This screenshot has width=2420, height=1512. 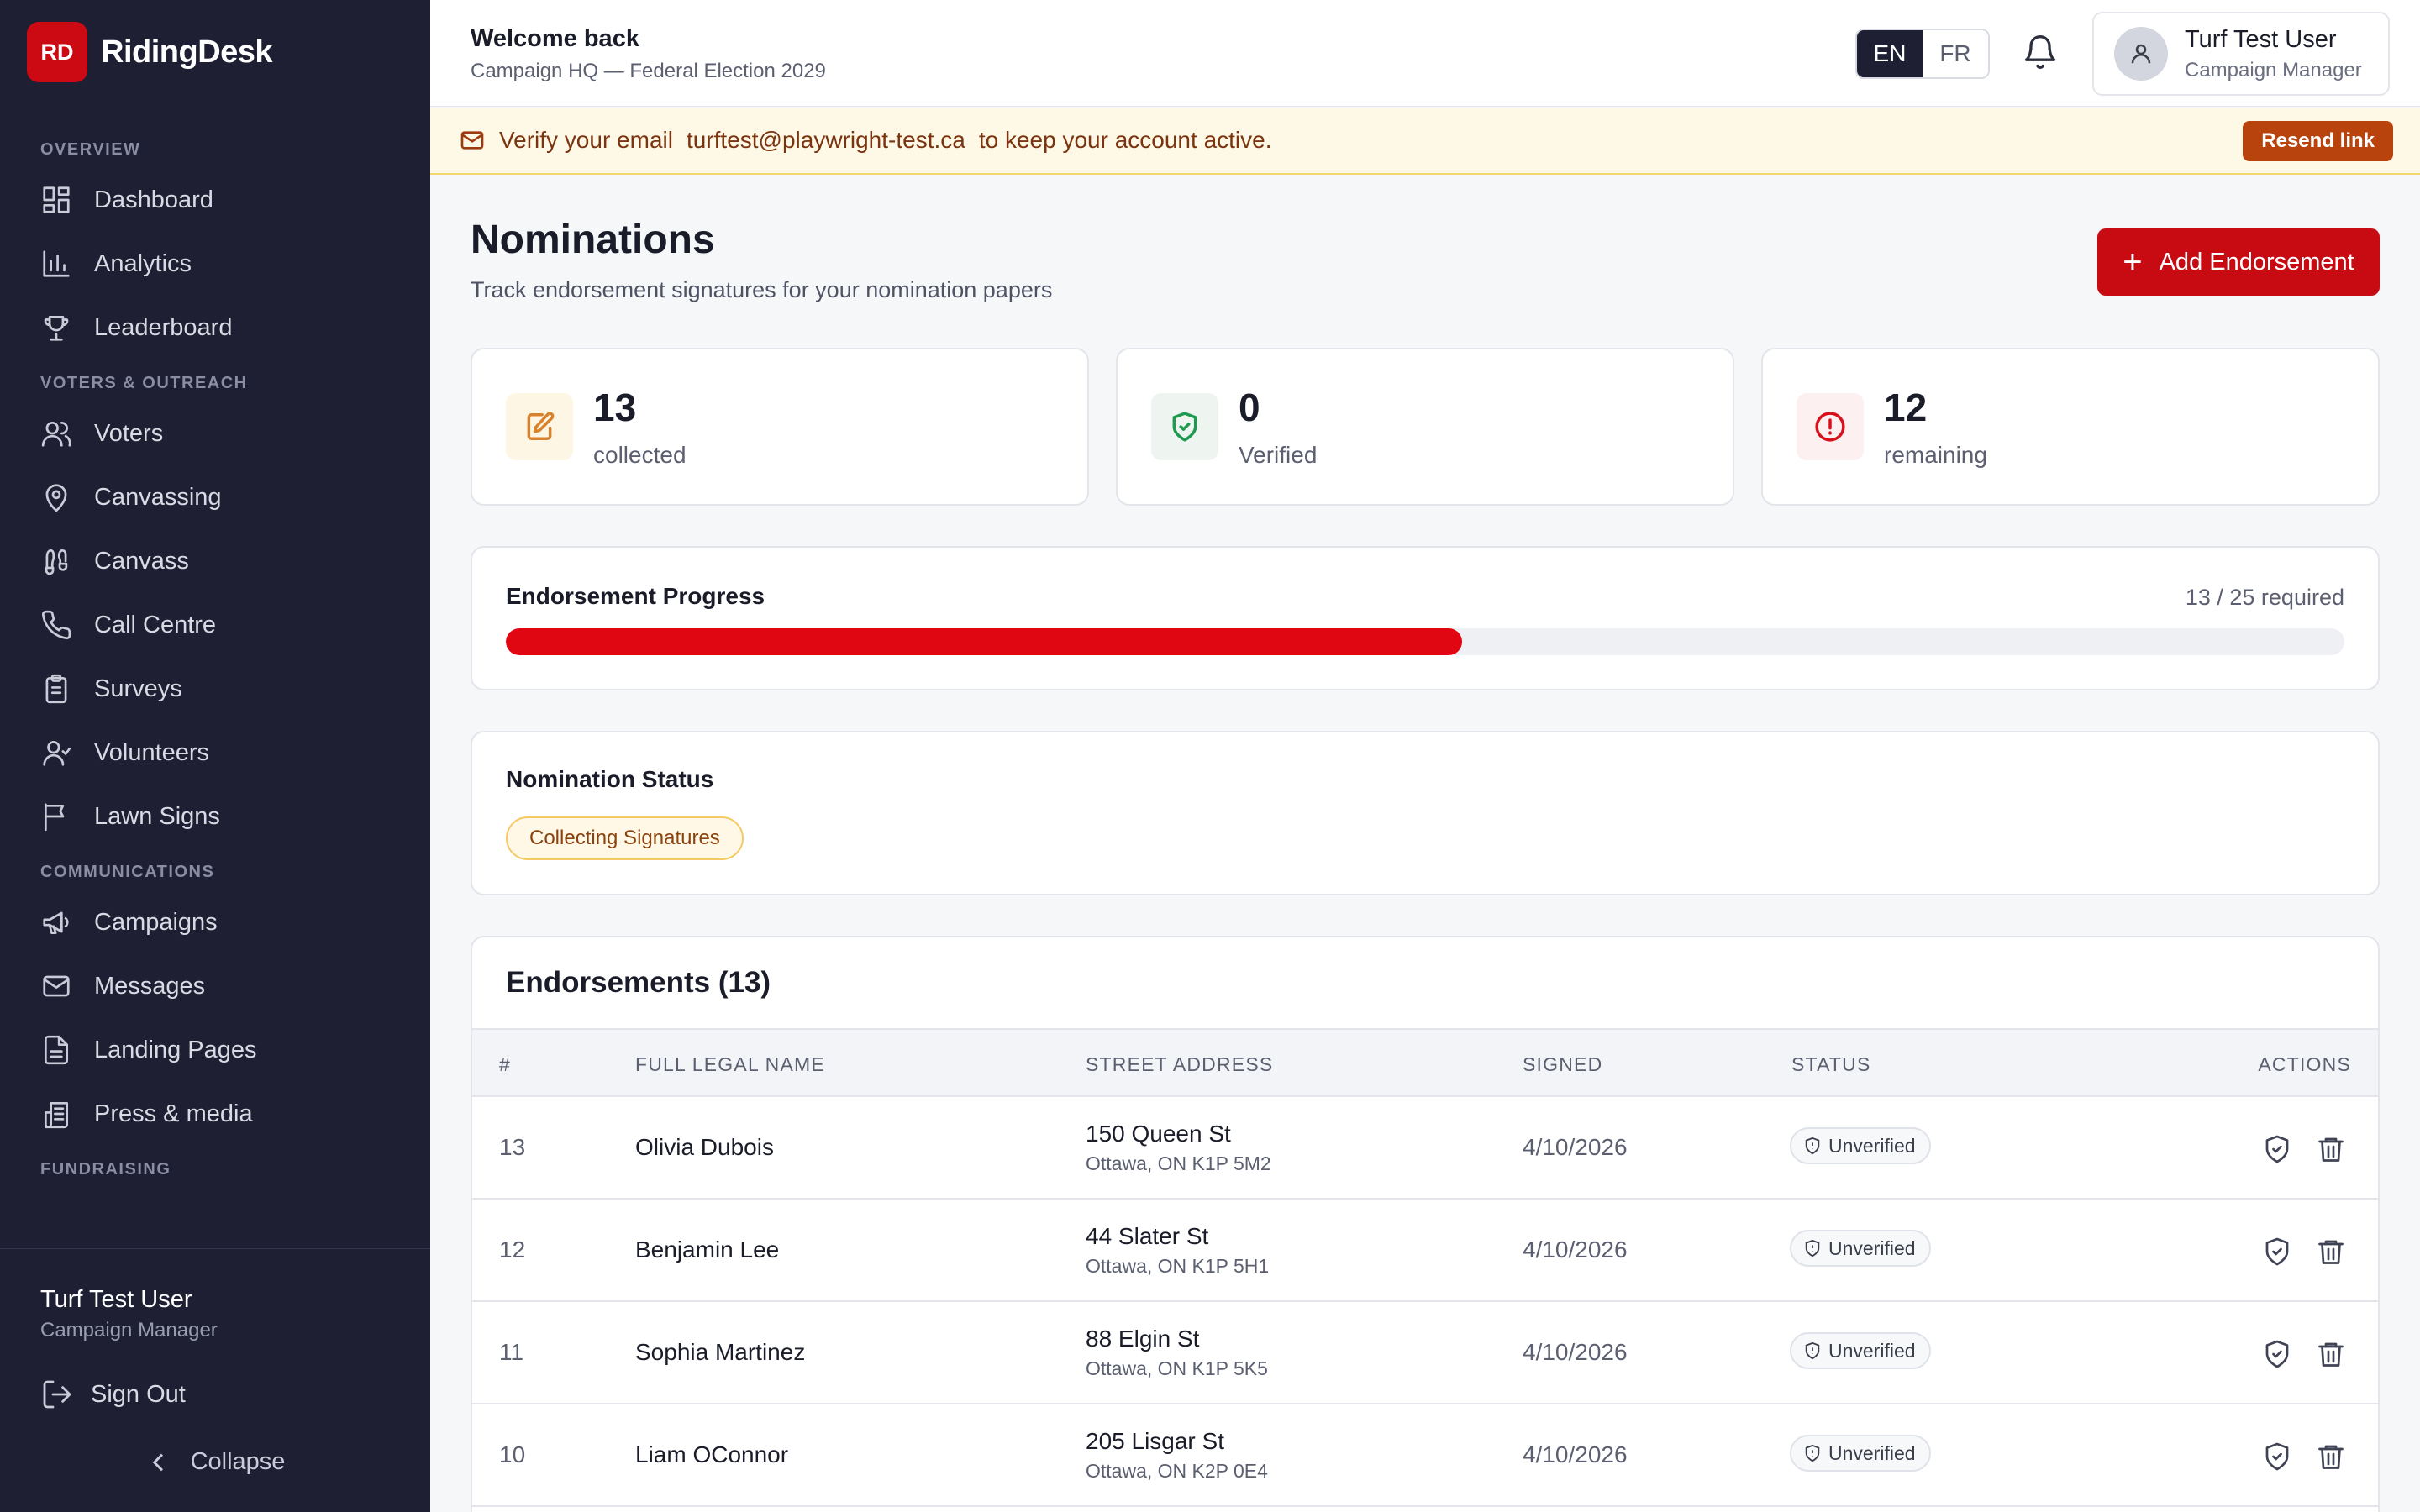 I want to click on endorsements-title: Endorsements (13), so click(x=638, y=982).